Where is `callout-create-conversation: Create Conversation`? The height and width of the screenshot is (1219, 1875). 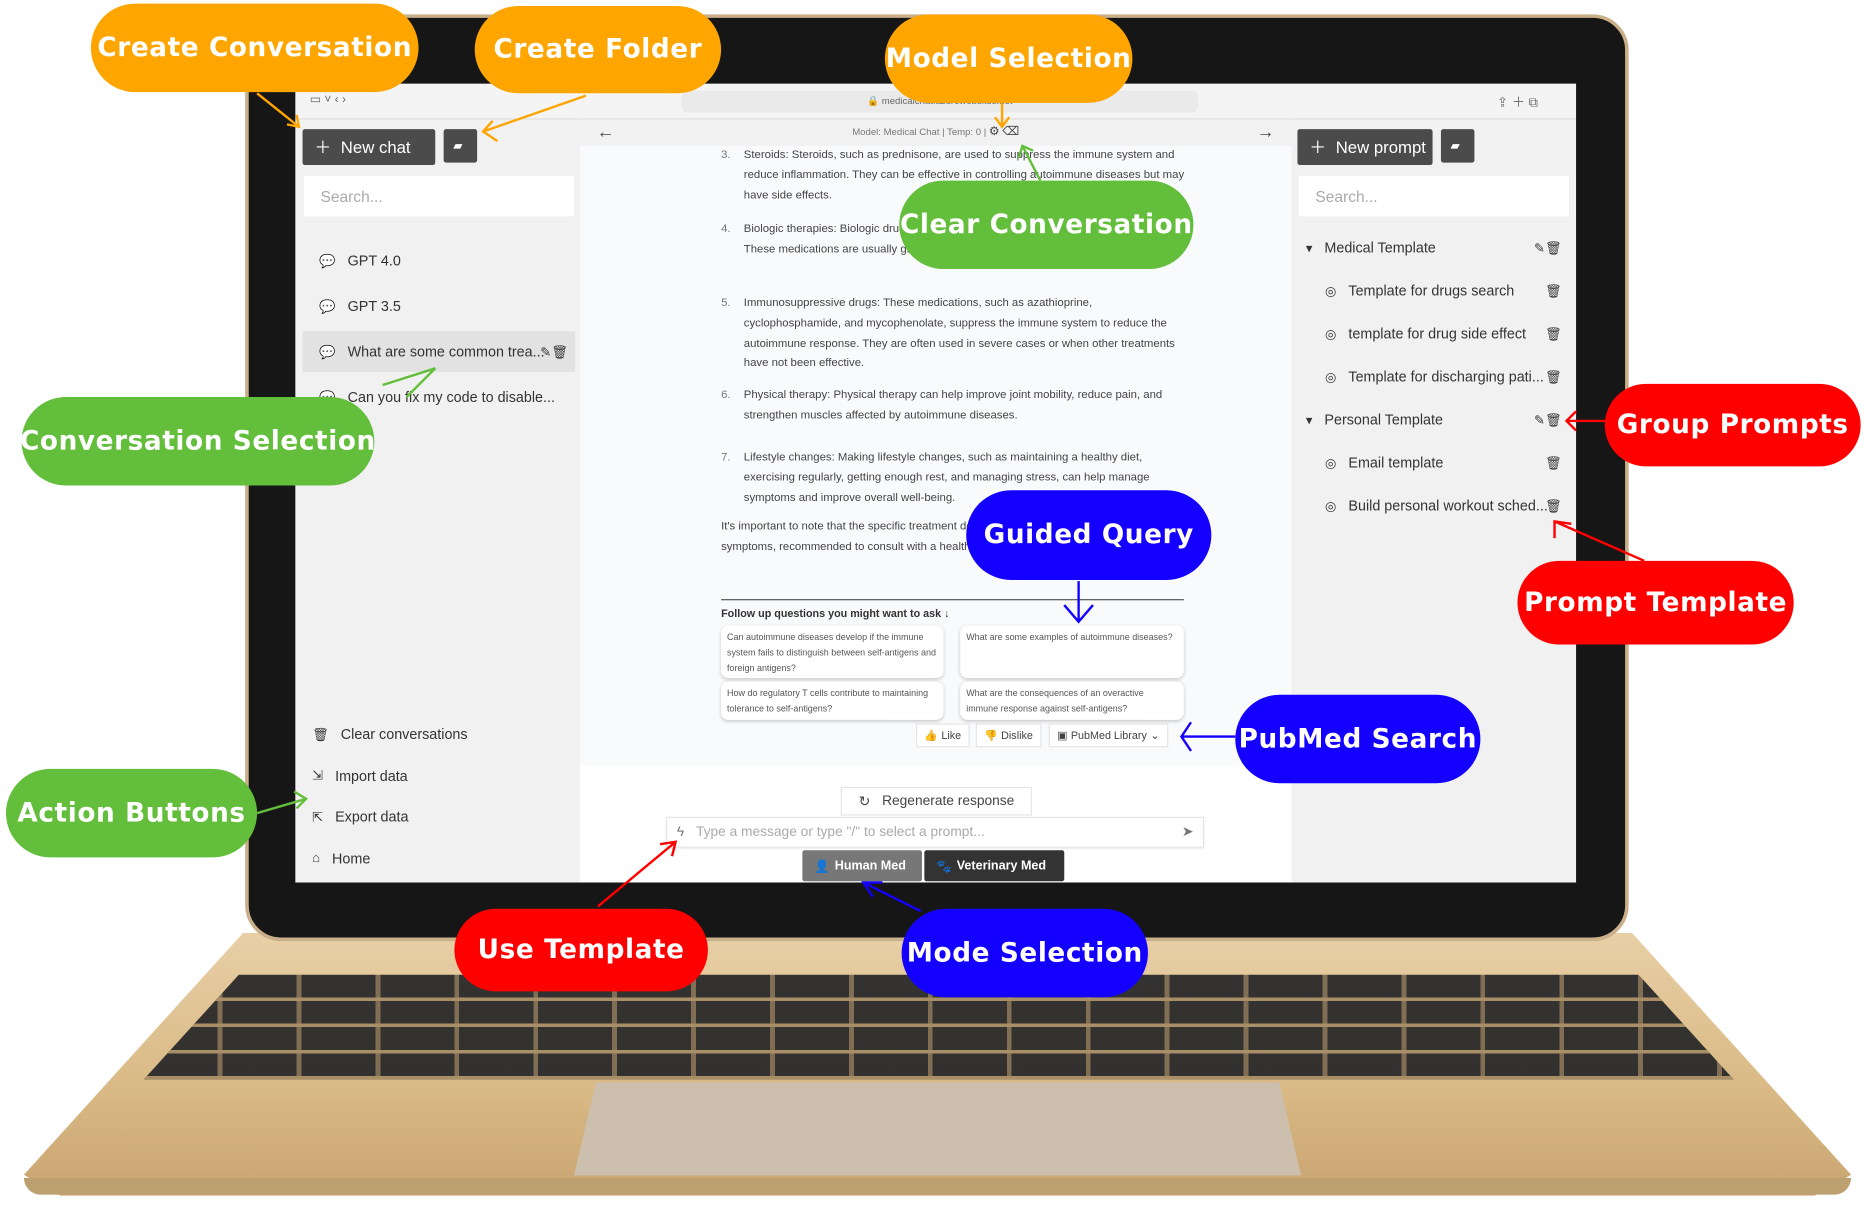 callout-create-conversation: Create Conversation is located at coordinates (254, 48).